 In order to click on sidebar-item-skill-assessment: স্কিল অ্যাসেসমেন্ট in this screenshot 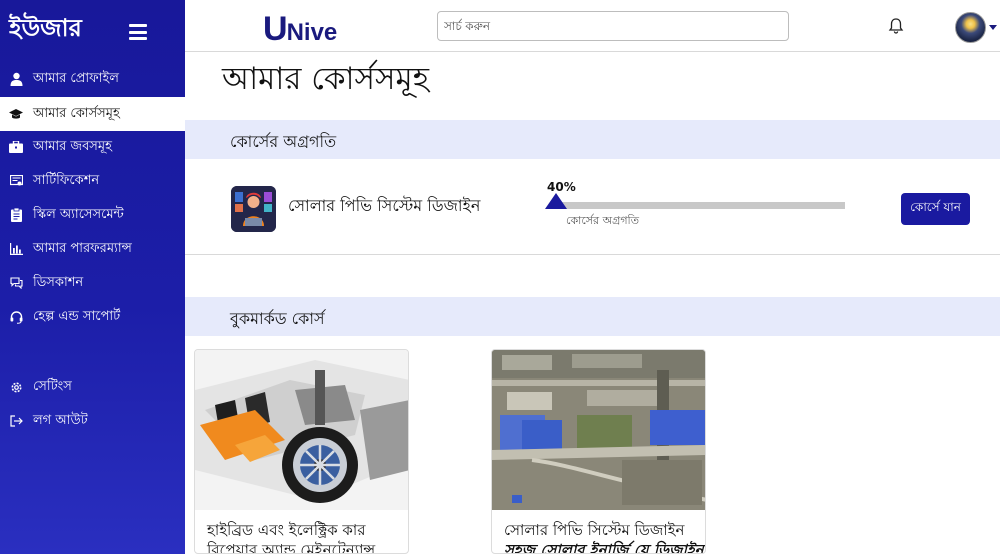, I will do `click(92, 215)`.